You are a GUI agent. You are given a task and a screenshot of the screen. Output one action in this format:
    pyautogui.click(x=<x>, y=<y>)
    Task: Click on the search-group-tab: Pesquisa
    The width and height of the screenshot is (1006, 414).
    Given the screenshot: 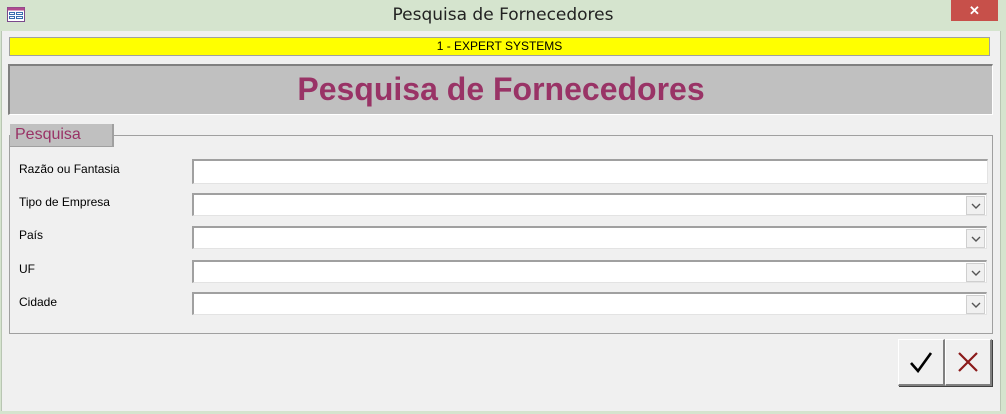 What is the action you would take?
    pyautogui.click(x=62, y=135)
    